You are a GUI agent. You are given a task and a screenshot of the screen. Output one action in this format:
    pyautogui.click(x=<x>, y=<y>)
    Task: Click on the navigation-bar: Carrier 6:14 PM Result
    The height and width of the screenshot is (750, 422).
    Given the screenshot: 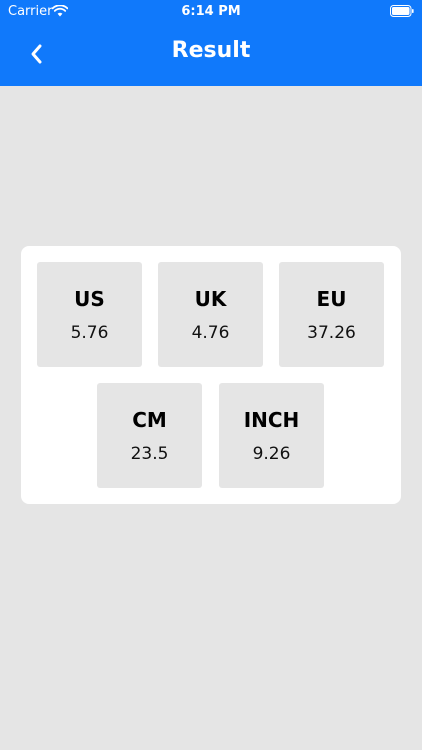 What is the action you would take?
    pyautogui.click(x=211, y=43)
    